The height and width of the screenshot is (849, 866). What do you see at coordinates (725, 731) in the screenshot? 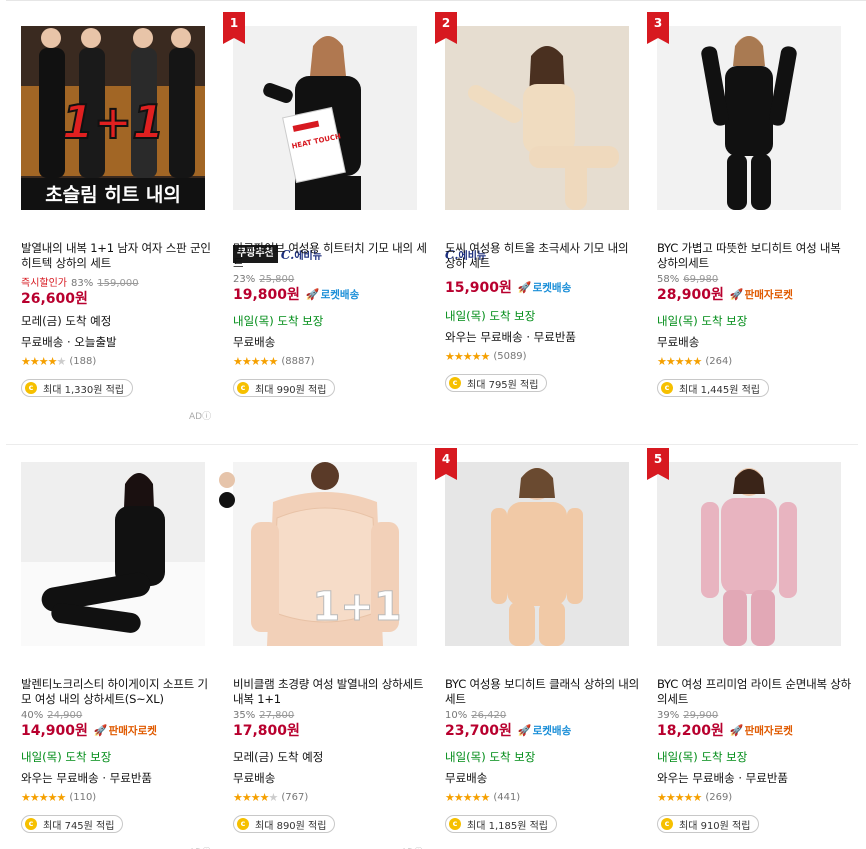
I see `sale-price: 18,200원 🚀 판매자로켓` at bounding box center [725, 731].